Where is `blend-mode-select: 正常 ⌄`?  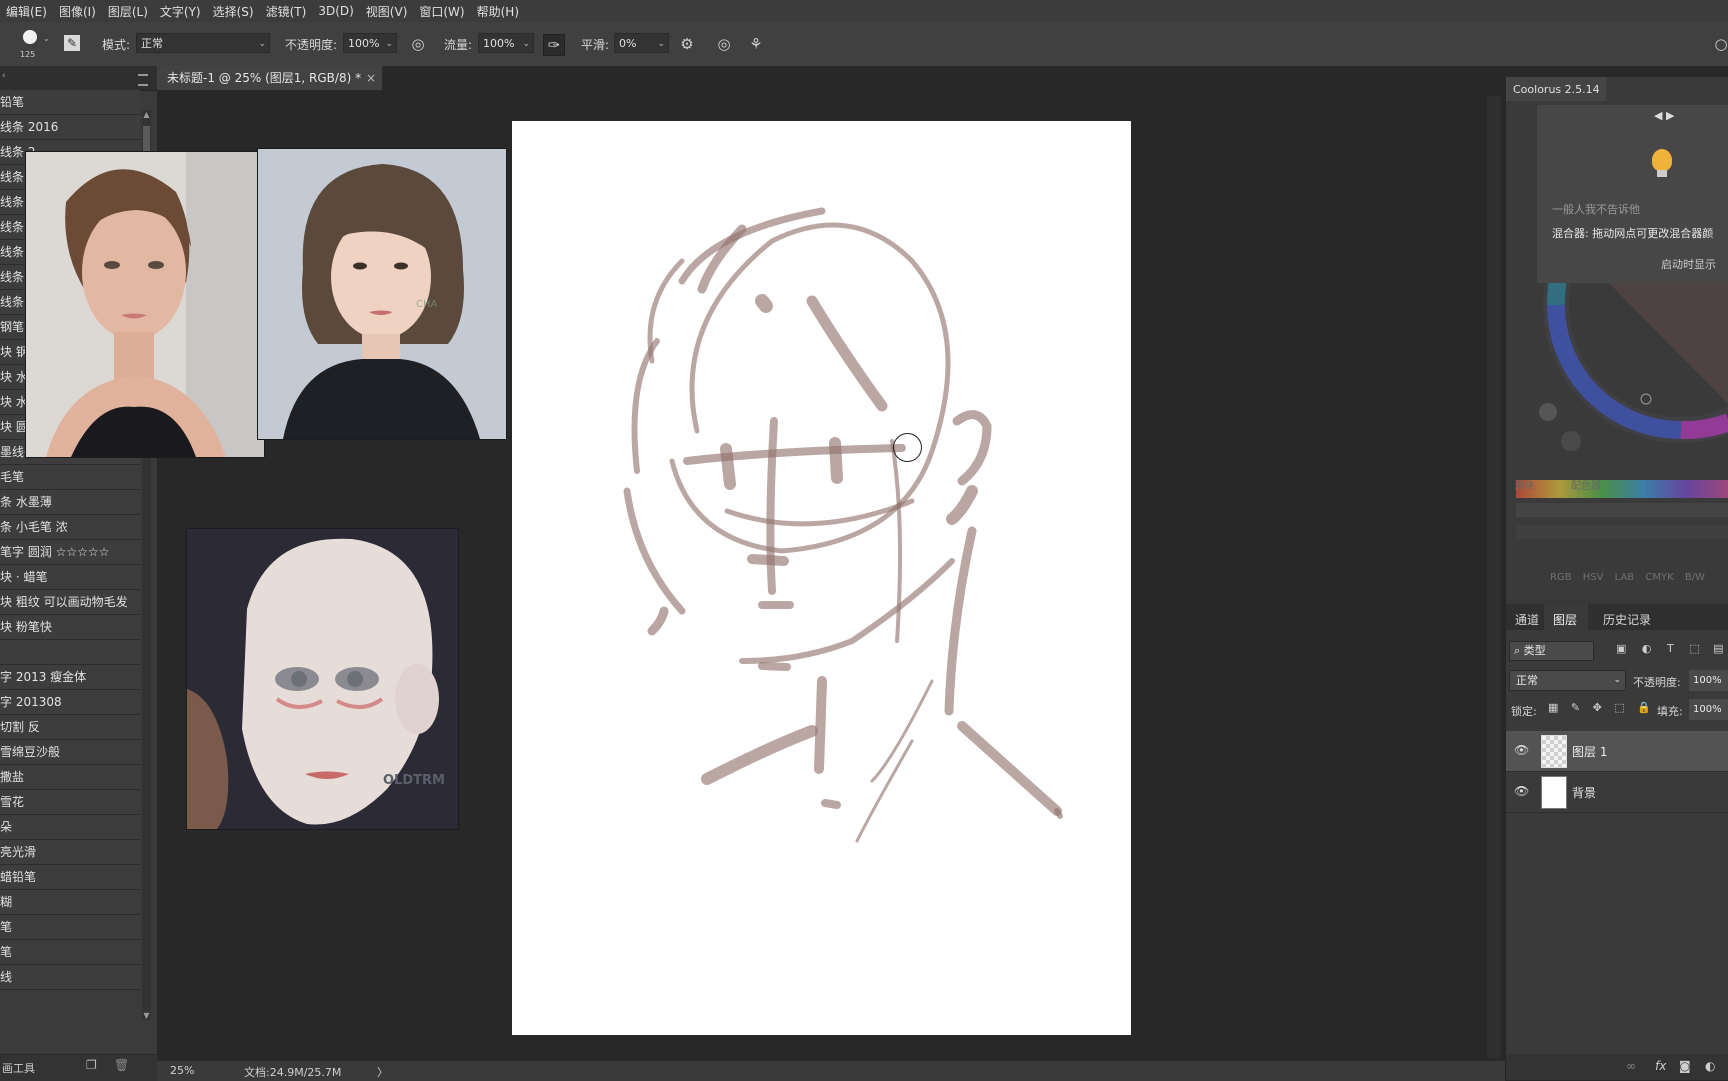
blend-mode-select: 正常 ⌄ is located at coordinates (1567, 680).